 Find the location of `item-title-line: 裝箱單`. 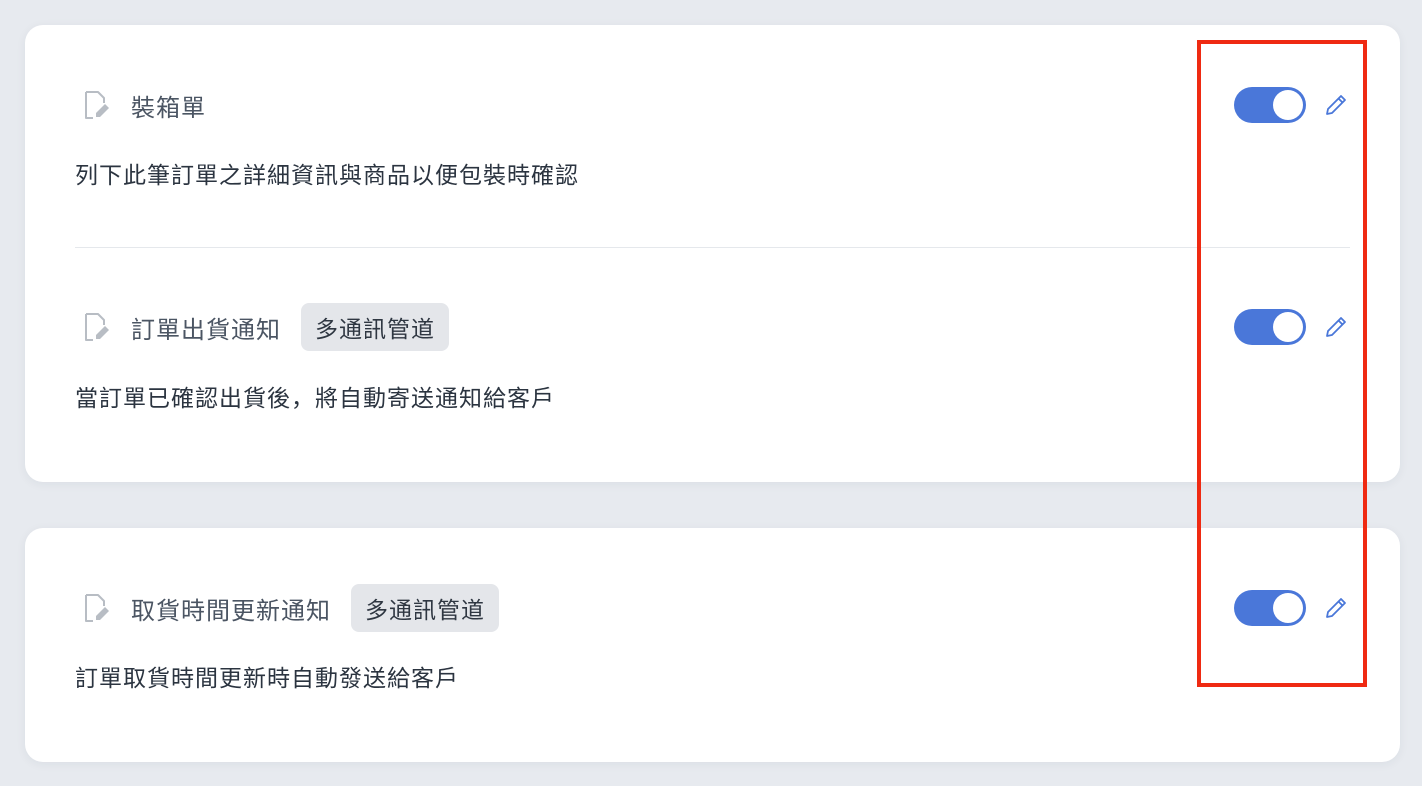

item-title-line: 裝箱單 is located at coordinates (140, 105).